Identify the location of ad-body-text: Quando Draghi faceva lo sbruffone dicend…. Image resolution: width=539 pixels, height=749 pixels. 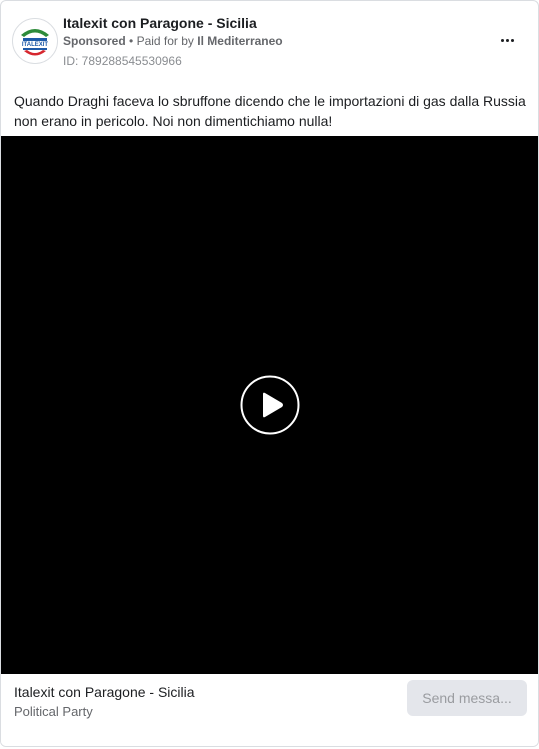
(270, 111).